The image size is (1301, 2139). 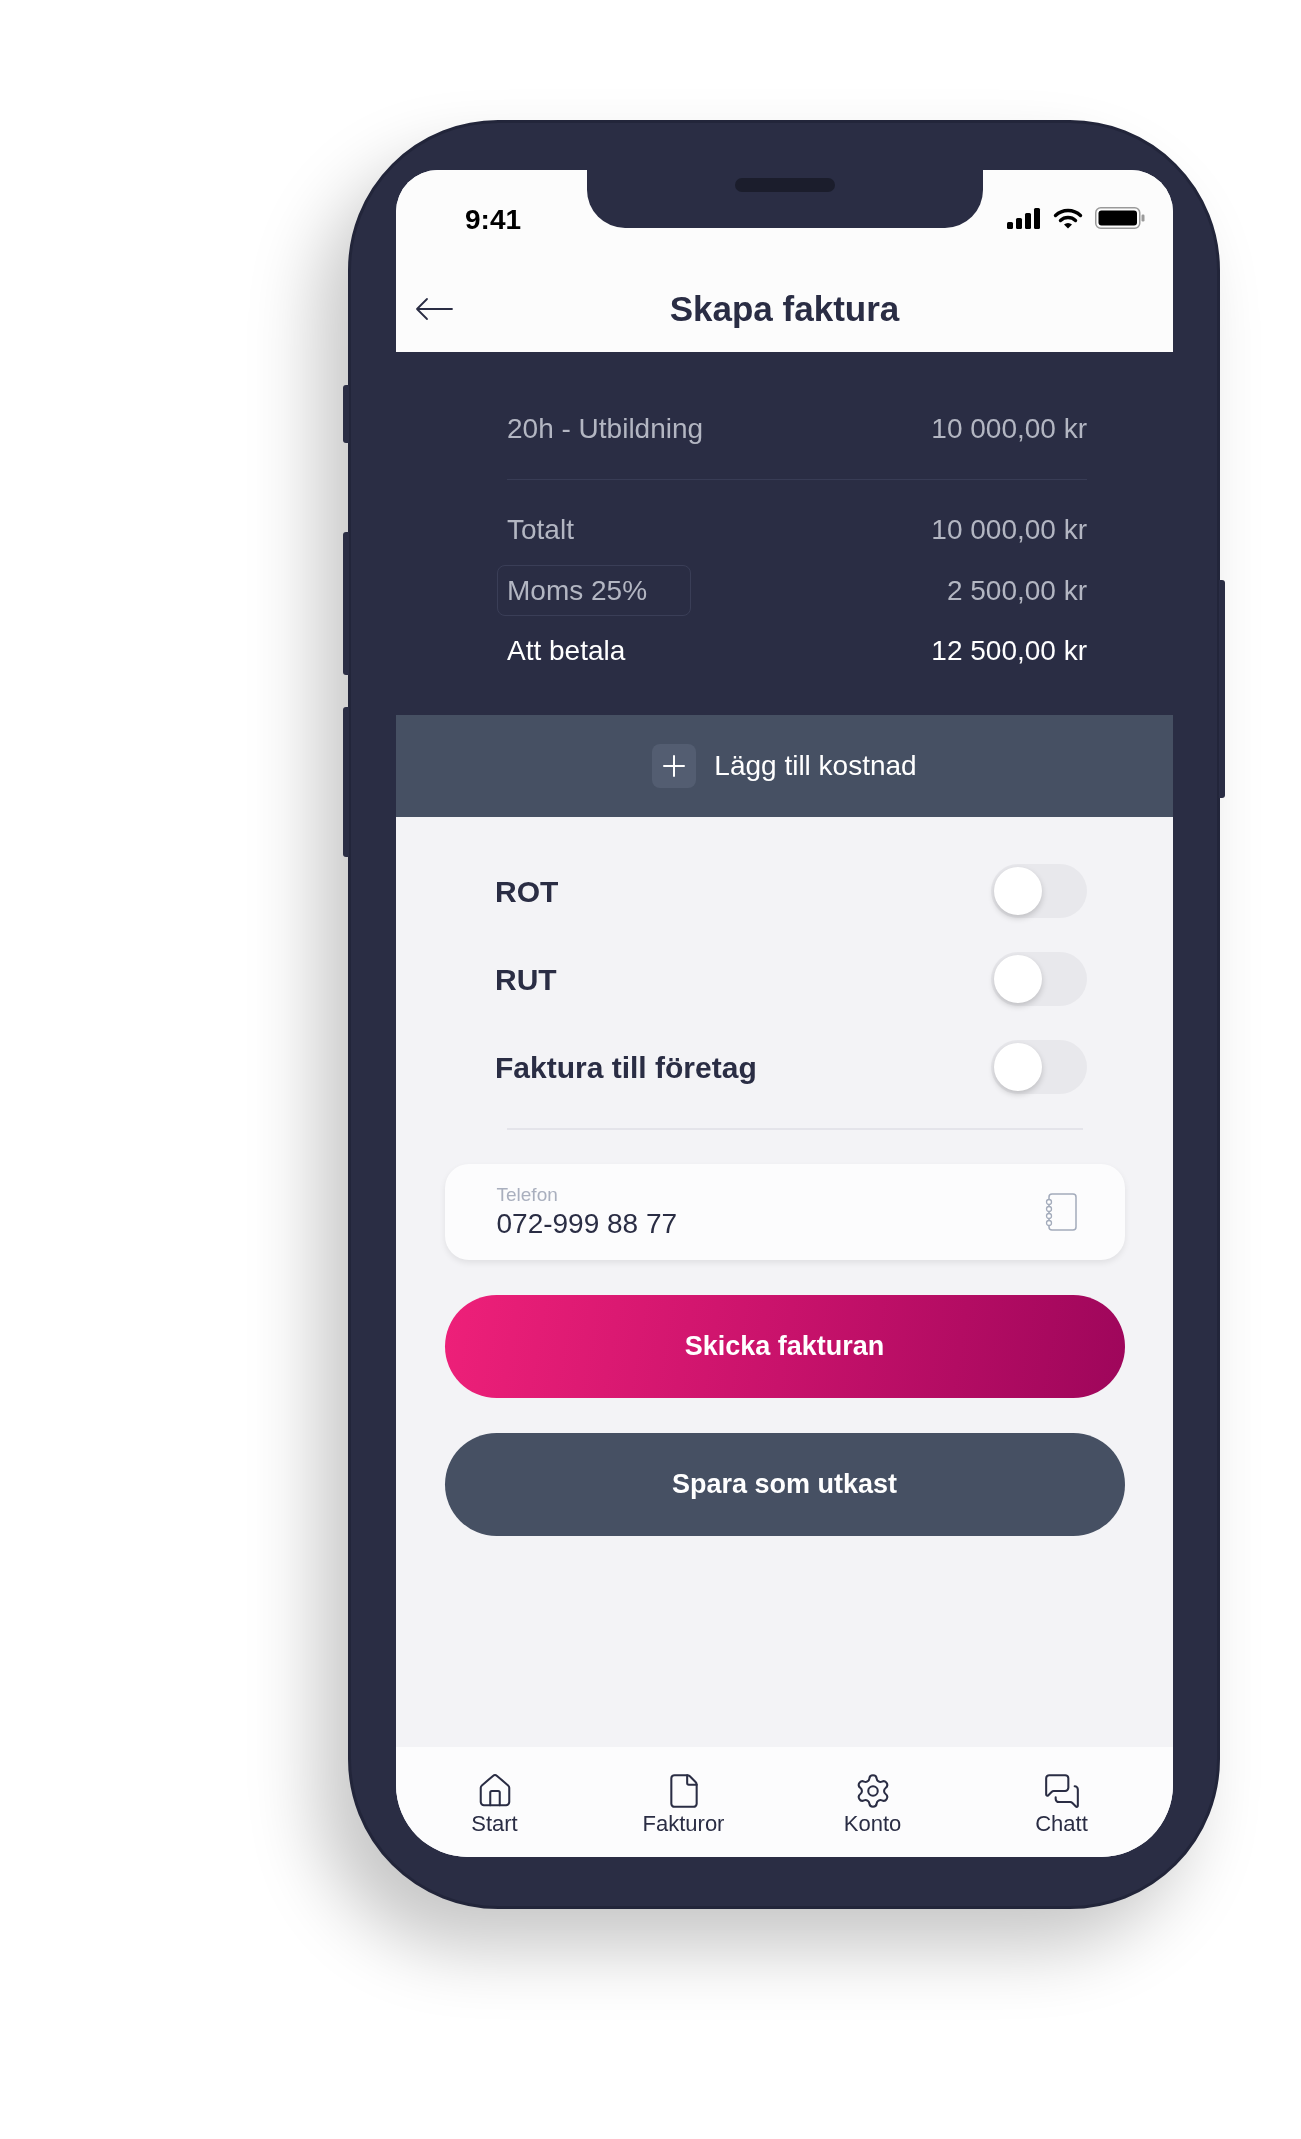 What do you see at coordinates (605, 429) in the screenshot?
I see `line-item-label: 20h - Utbildning` at bounding box center [605, 429].